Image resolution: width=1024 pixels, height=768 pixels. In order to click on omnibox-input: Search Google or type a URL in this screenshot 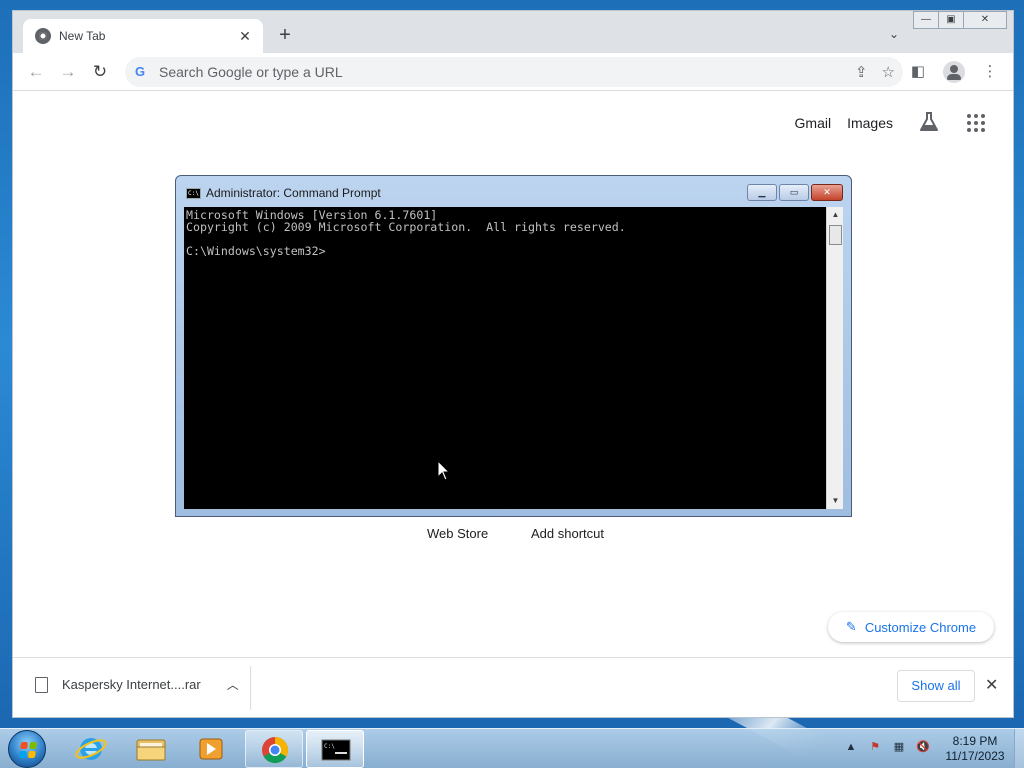, I will do `click(507, 72)`.